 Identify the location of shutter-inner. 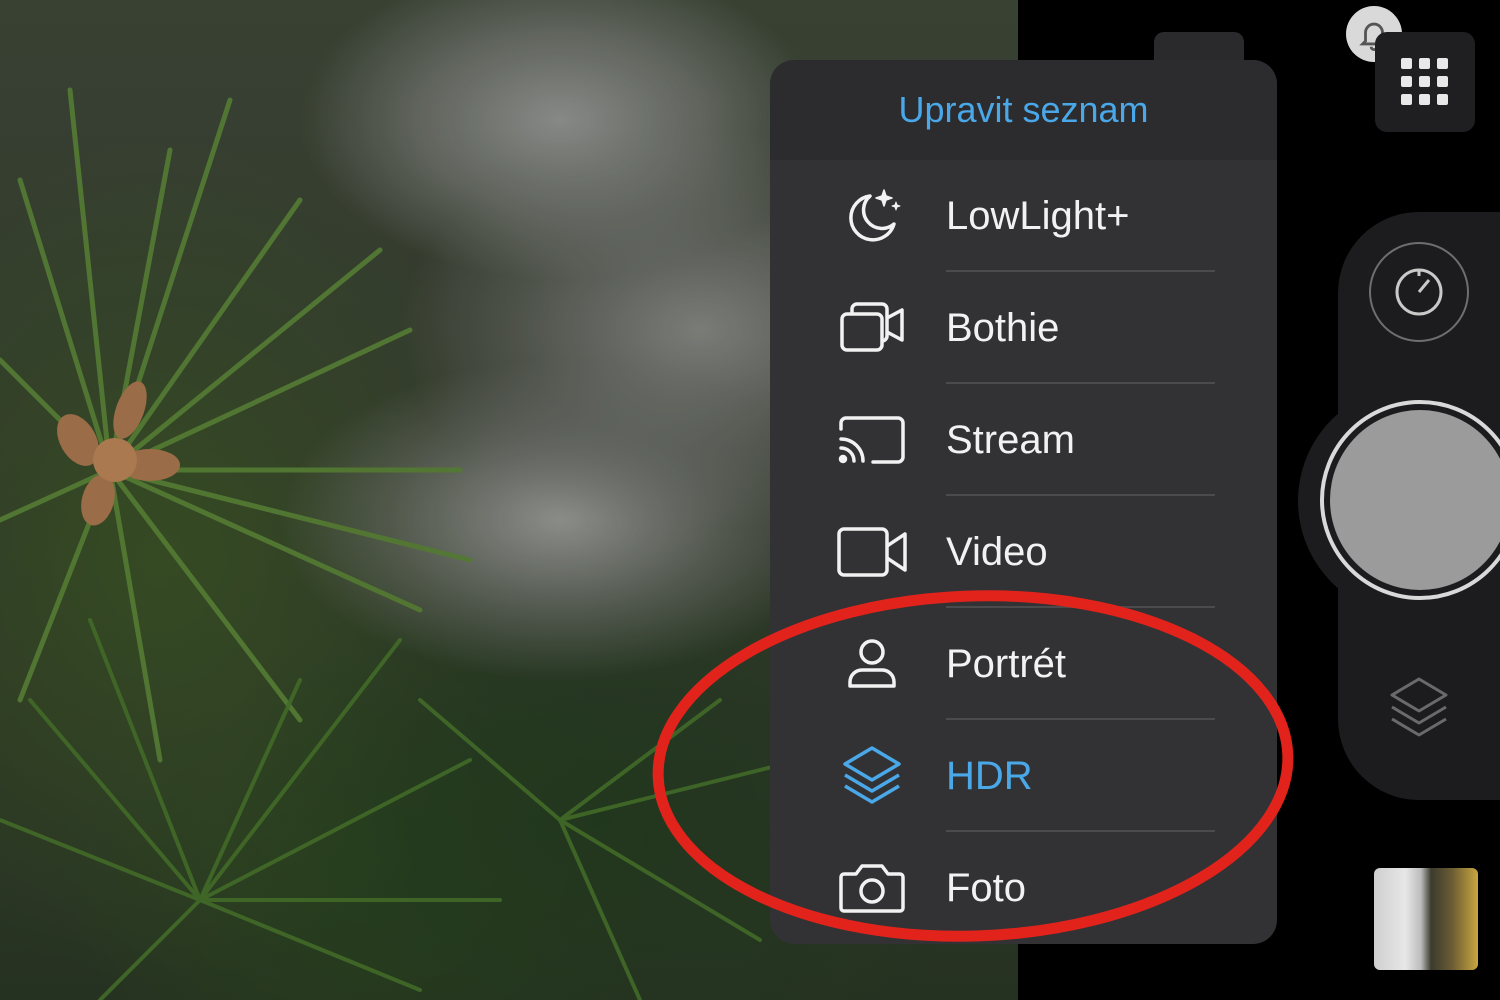
(1415, 500).